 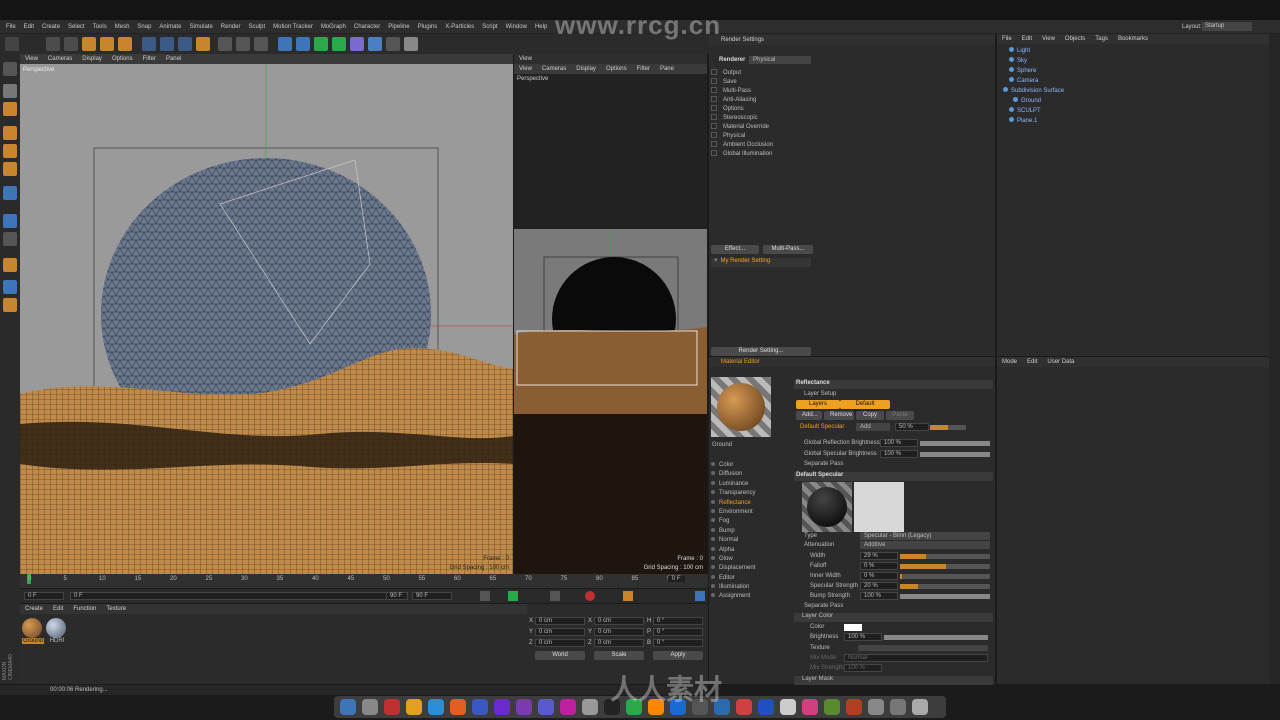 What do you see at coordinates (945, 586) in the screenshot?
I see `specular-strength-slider` at bounding box center [945, 586].